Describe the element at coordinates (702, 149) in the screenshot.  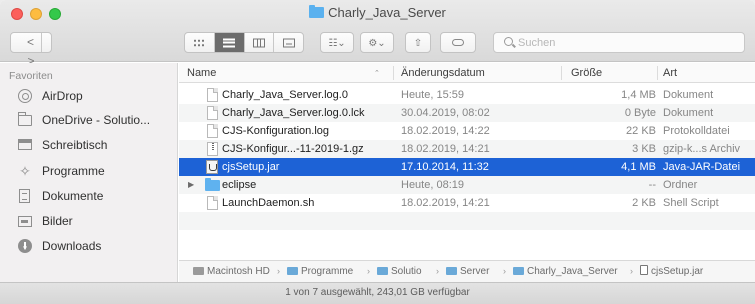
I see `file-kind: gzip-k...s Archiv` at that location.